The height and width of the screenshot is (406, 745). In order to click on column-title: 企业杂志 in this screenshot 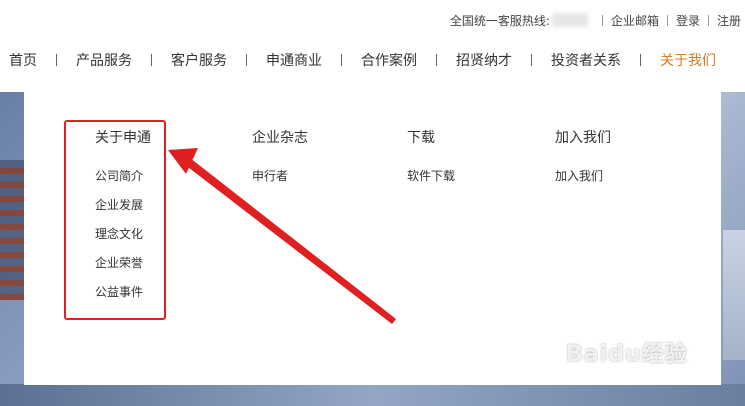, I will do `click(280, 138)`.